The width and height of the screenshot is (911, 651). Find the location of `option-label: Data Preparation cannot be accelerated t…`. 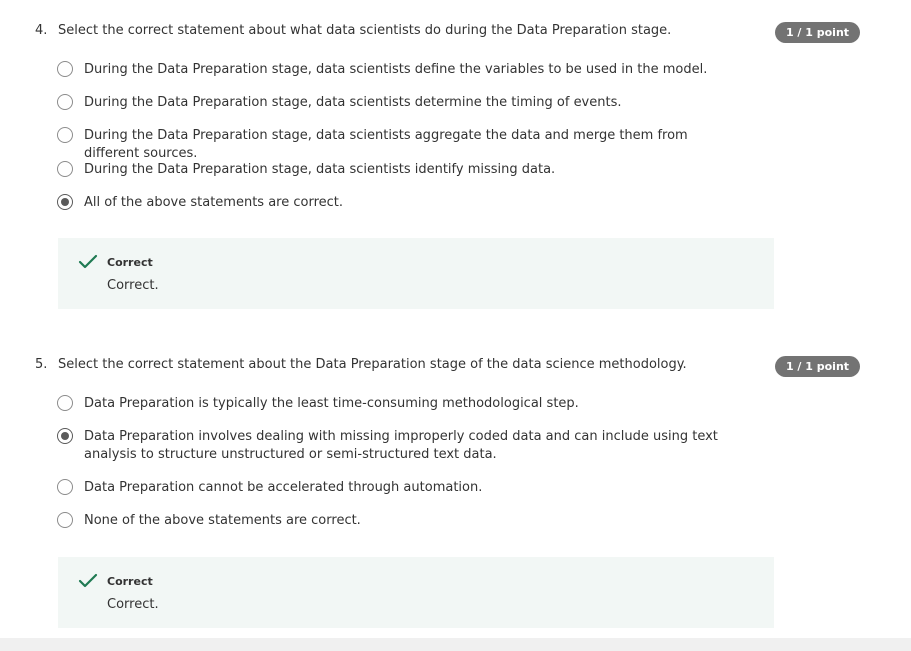

option-label: Data Preparation cannot be accelerated t… is located at coordinates (414, 488).